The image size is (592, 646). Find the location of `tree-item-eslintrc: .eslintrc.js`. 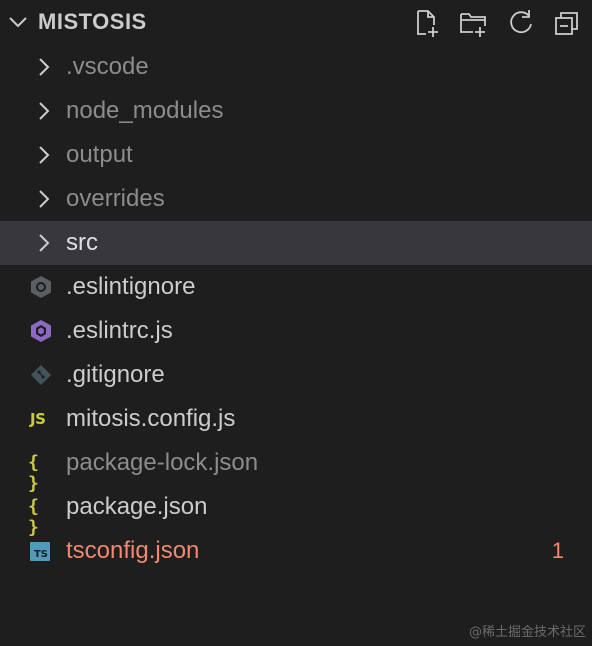

tree-item-eslintrc: .eslintrc.js is located at coordinates (296, 331).